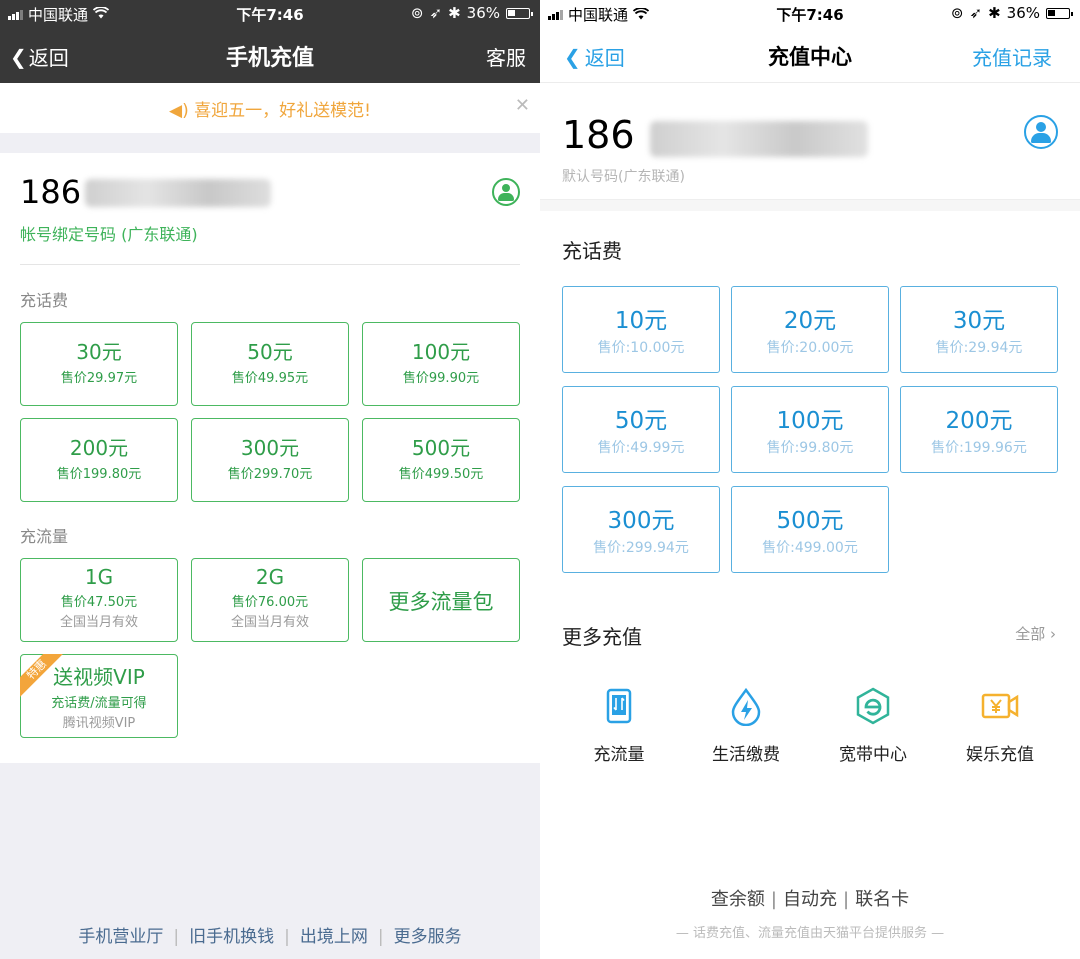  I want to click on quick-entry-entertainment: 娱乐充值, so click(1000, 725).